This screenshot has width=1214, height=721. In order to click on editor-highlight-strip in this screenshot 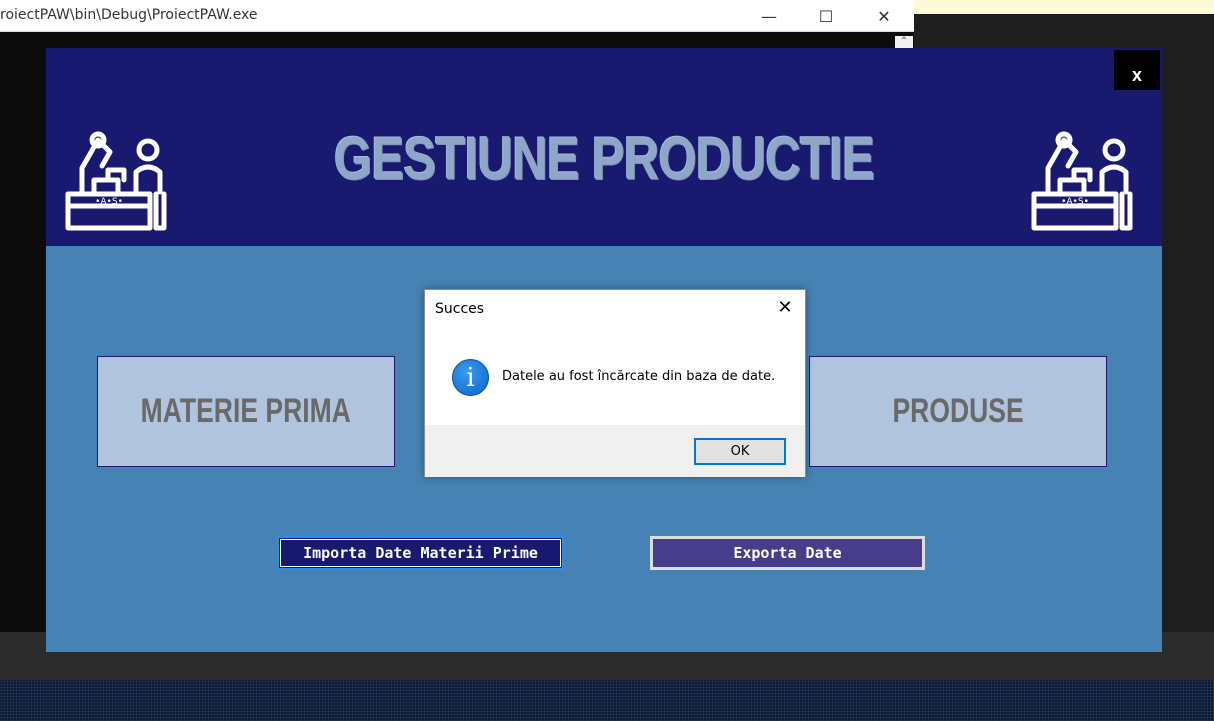, I will do `click(1064, 7)`.